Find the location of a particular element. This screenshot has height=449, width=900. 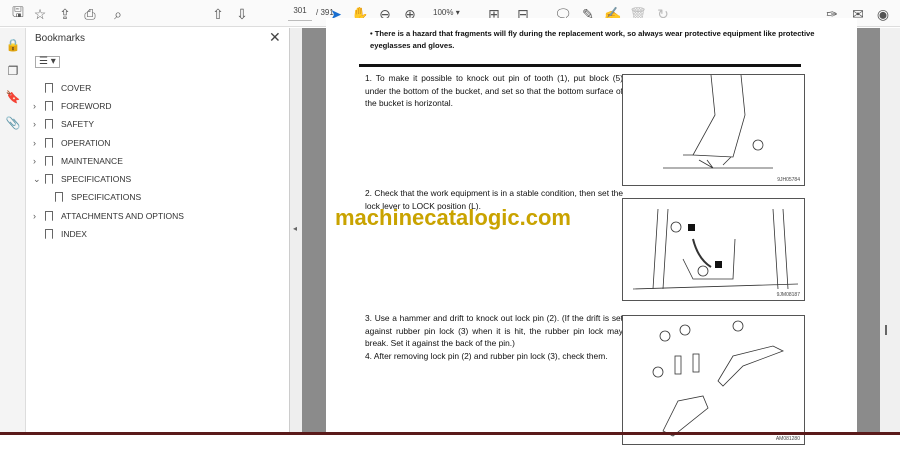

bookmark-item-attachments: › ATTACHMENTS AND OPTIONS is located at coordinates (108, 216).